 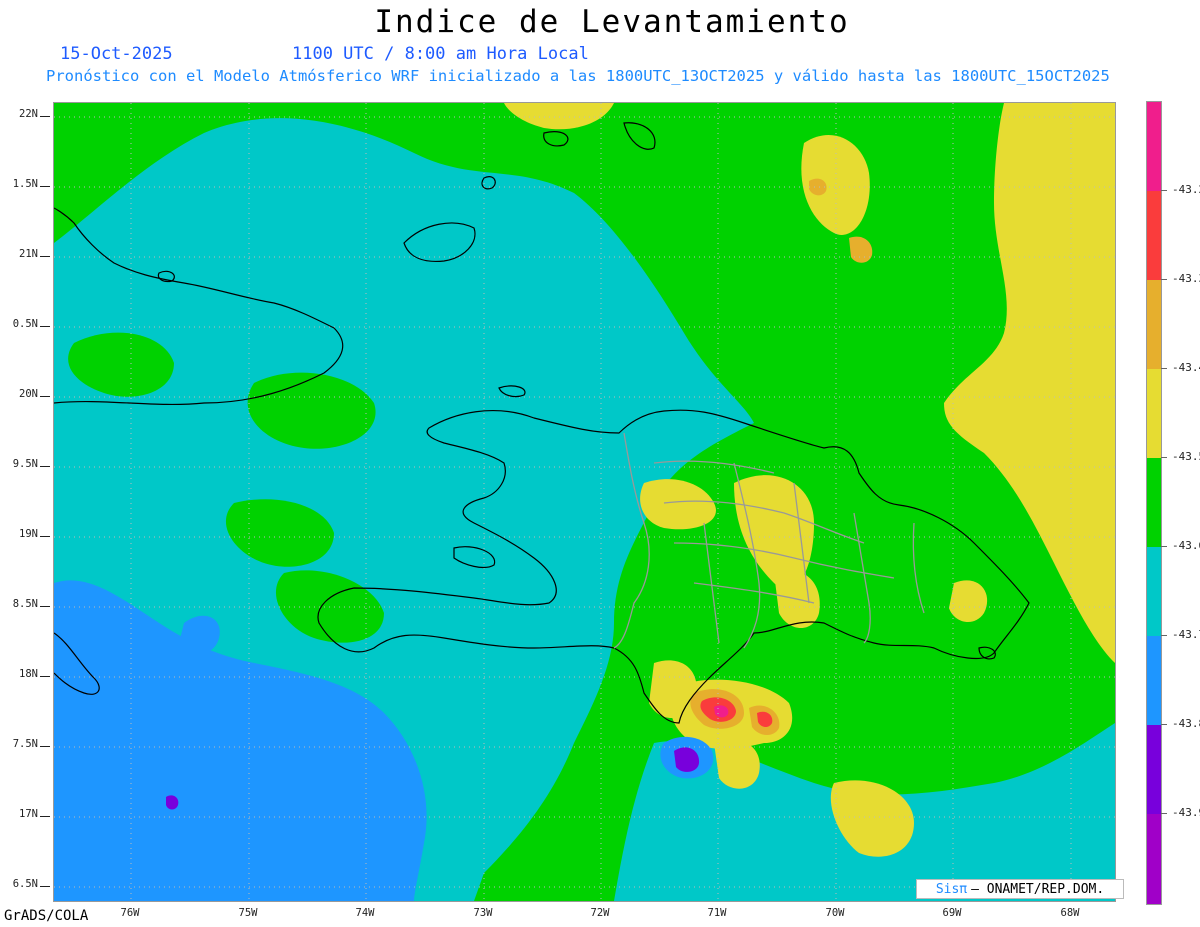 I want to click on lat-label: 22N, so click(x=28, y=114).